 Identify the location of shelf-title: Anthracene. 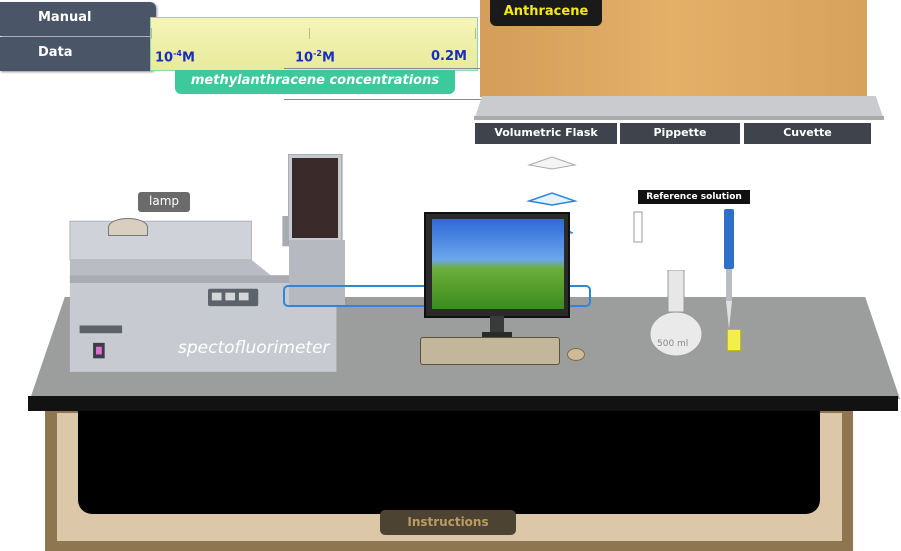
(546, 13).